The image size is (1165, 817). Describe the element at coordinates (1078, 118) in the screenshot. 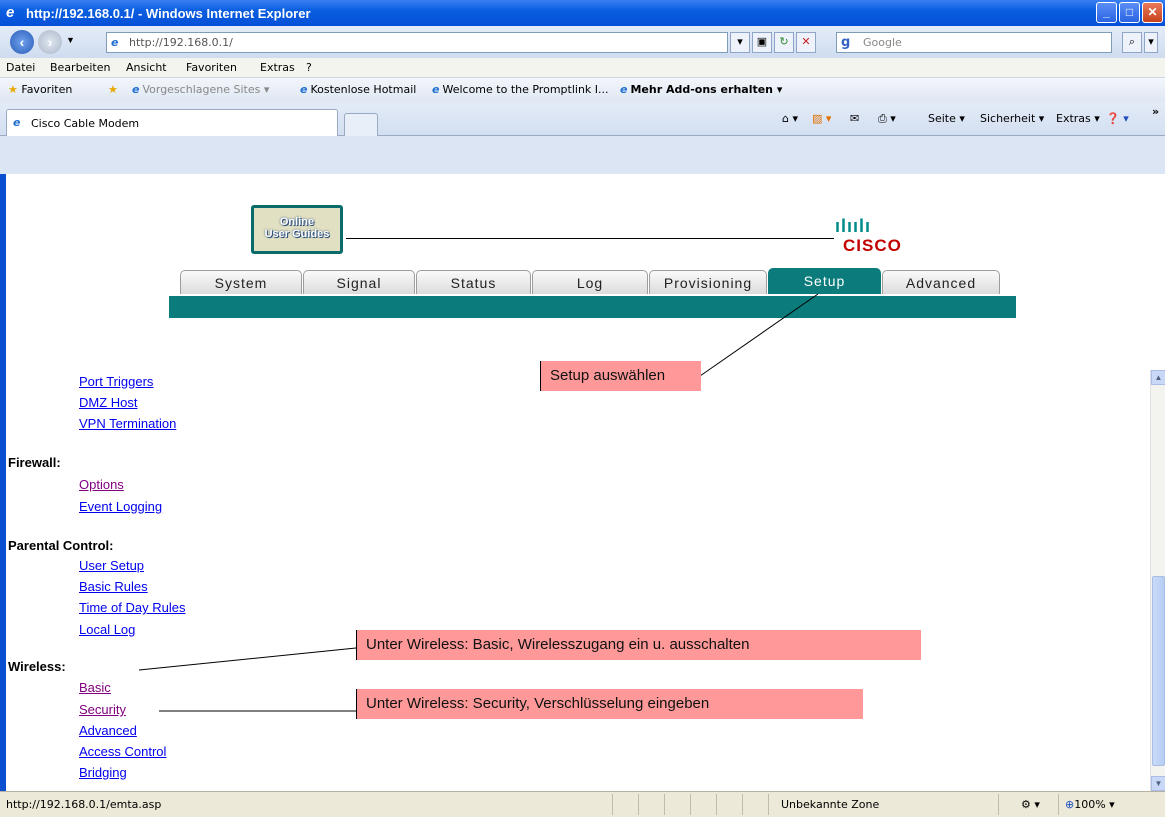

I see `extras-menu: Extras ▾` at that location.